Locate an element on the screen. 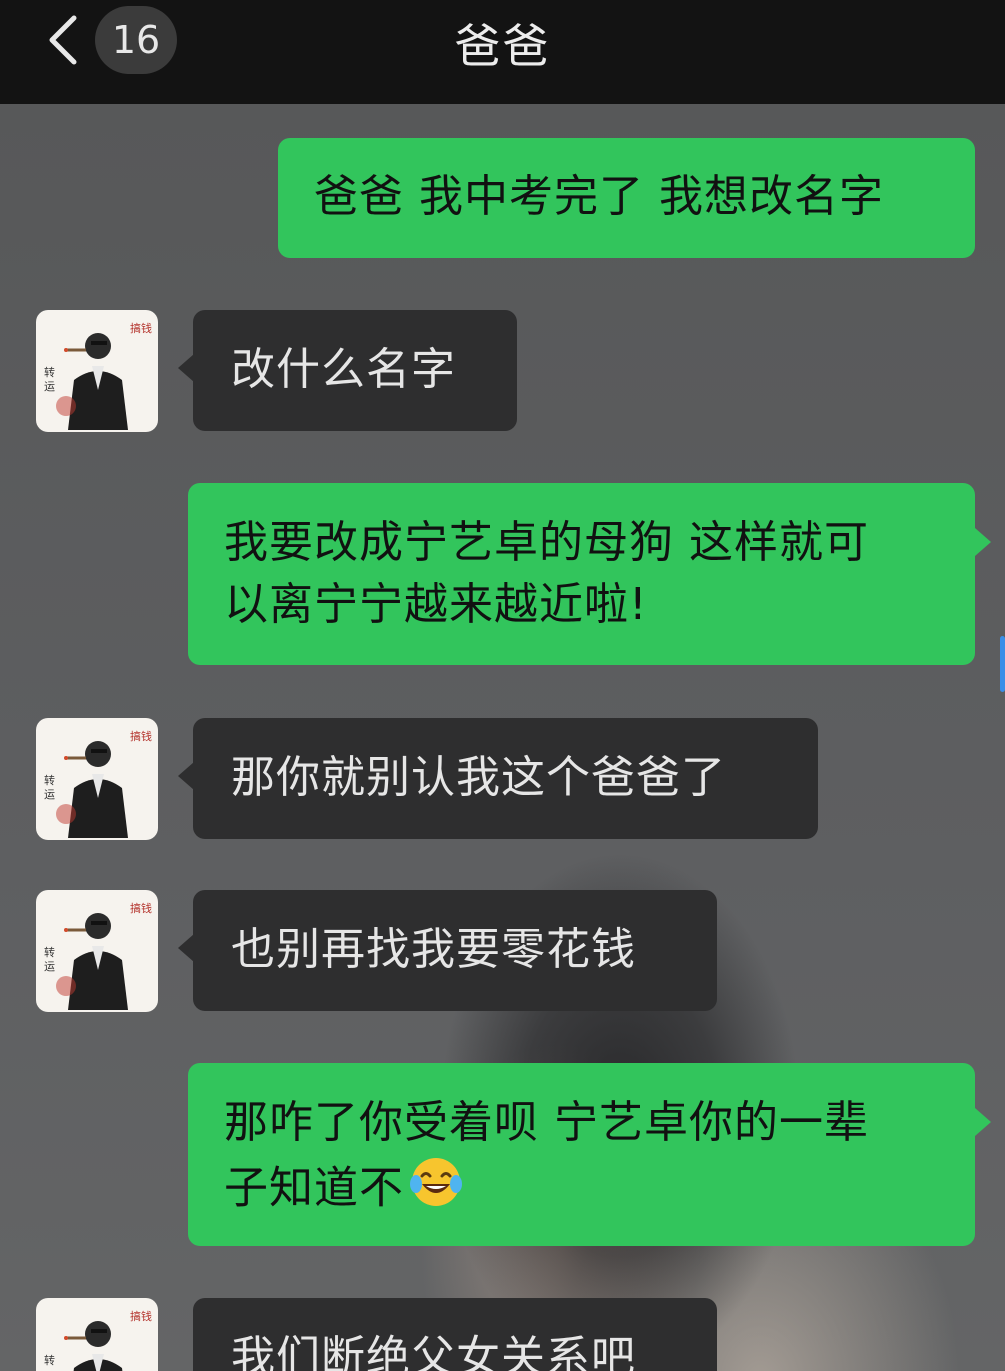 The height and width of the screenshot is (1371, 1005). message-text-line: 以离宁宁越来越近啦! is located at coordinates (436, 604).